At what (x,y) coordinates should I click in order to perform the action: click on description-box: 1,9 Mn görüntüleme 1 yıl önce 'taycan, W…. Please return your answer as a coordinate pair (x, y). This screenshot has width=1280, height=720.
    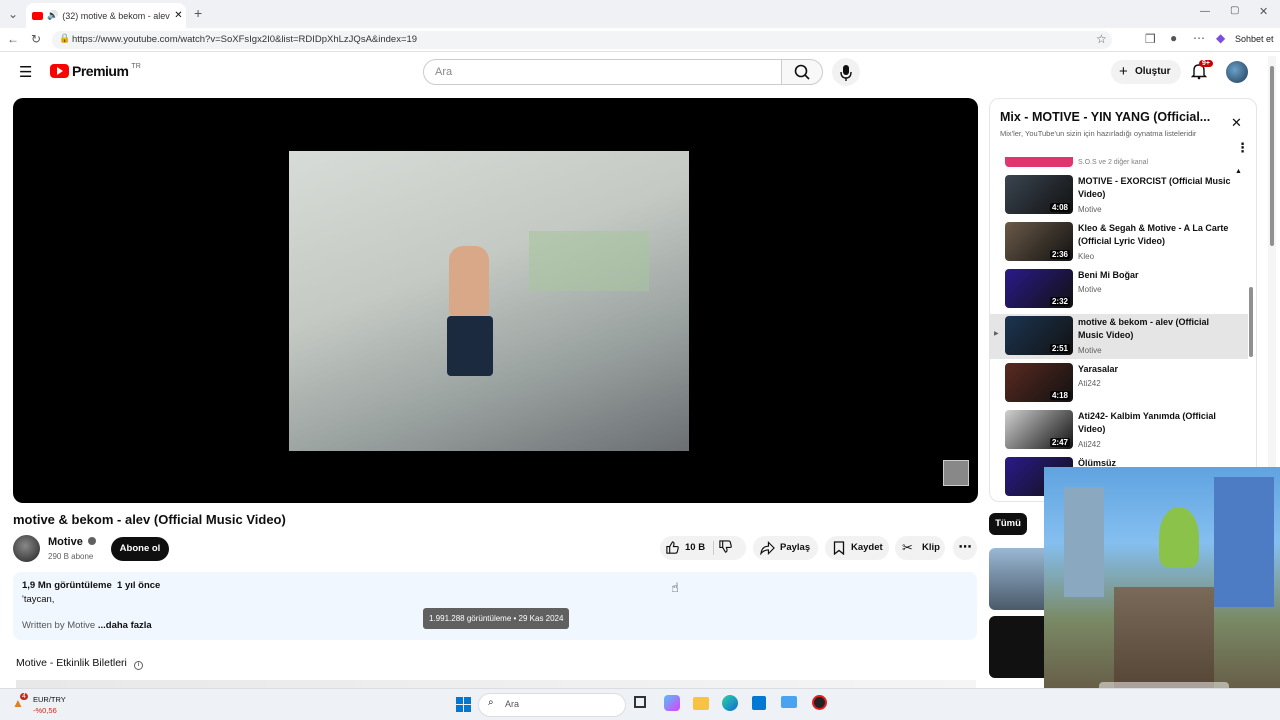
    Looking at the image, I should click on (495, 606).